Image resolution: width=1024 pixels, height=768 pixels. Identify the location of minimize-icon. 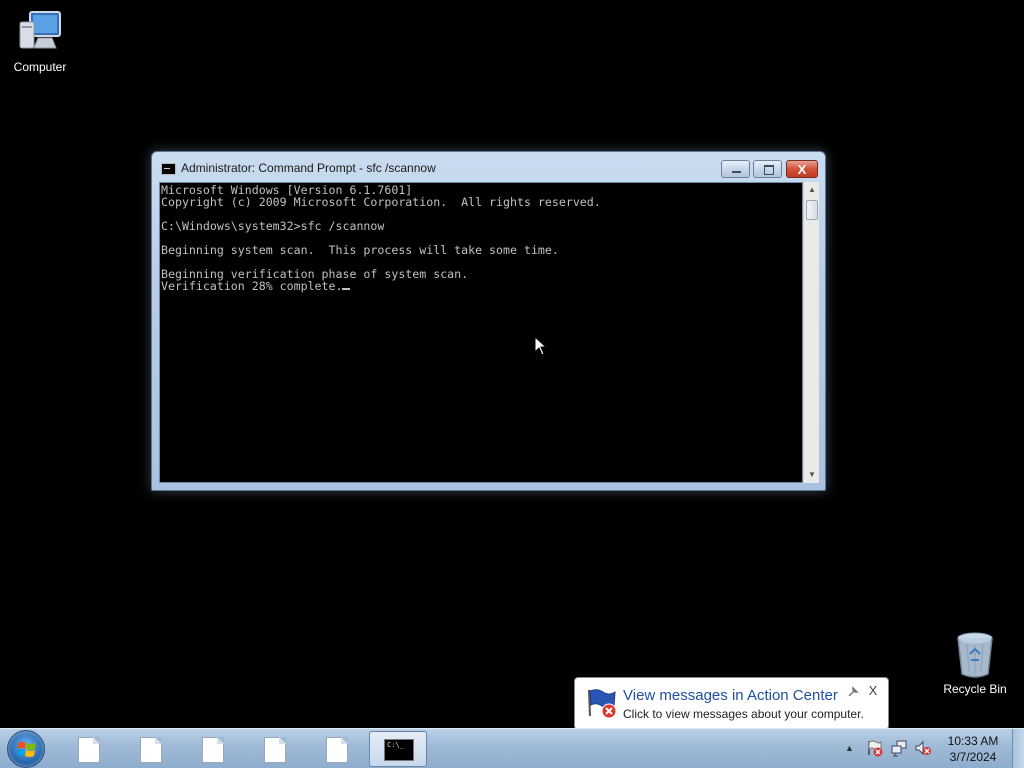
(735, 169).